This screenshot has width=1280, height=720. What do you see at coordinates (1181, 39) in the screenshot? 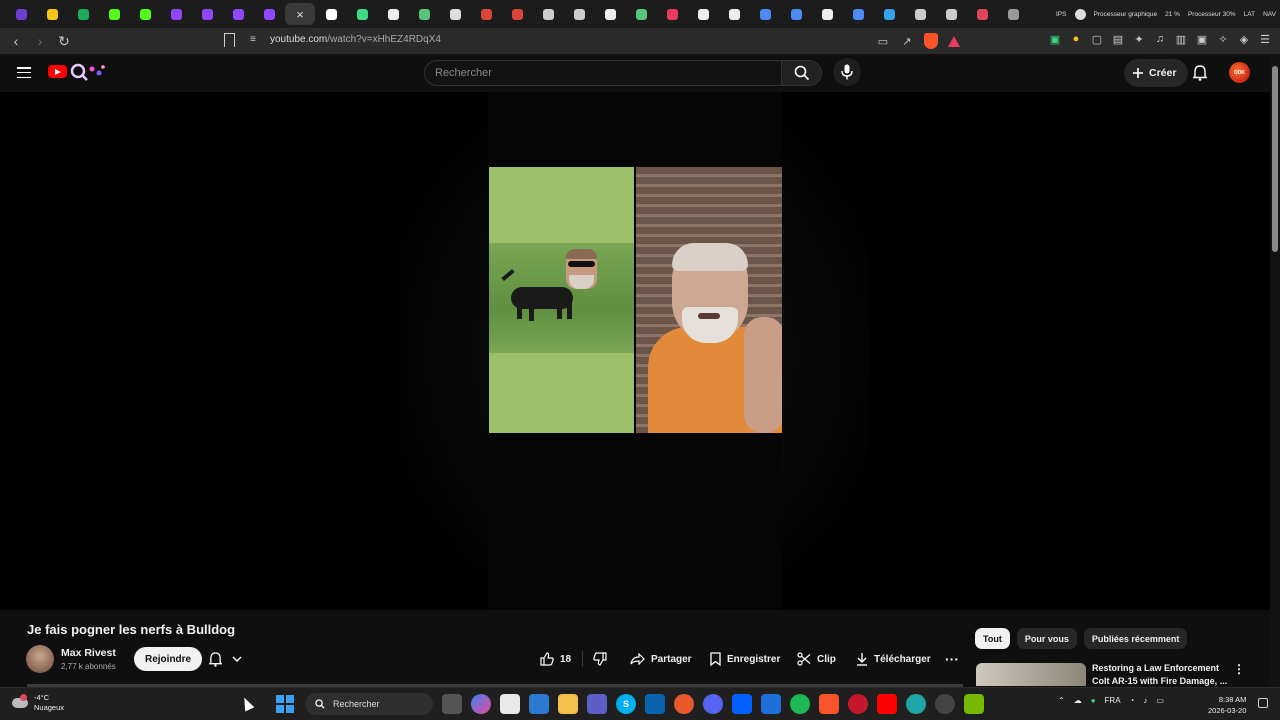
I see `sidebar-icon: ▥` at bounding box center [1181, 39].